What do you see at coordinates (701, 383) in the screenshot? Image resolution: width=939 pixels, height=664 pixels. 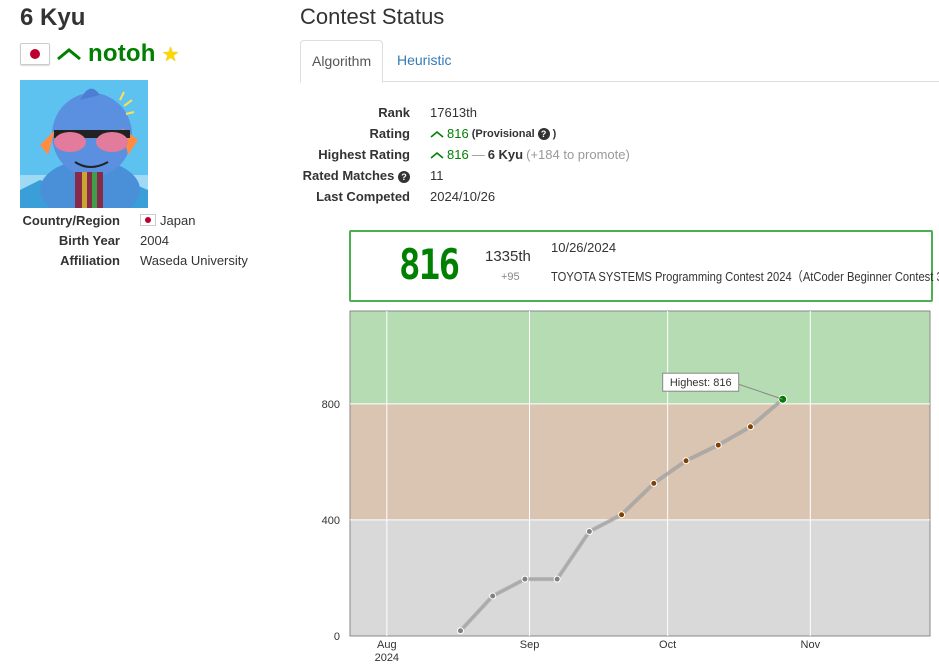 I see `highest-annotation: Highest: 816` at bounding box center [701, 383].